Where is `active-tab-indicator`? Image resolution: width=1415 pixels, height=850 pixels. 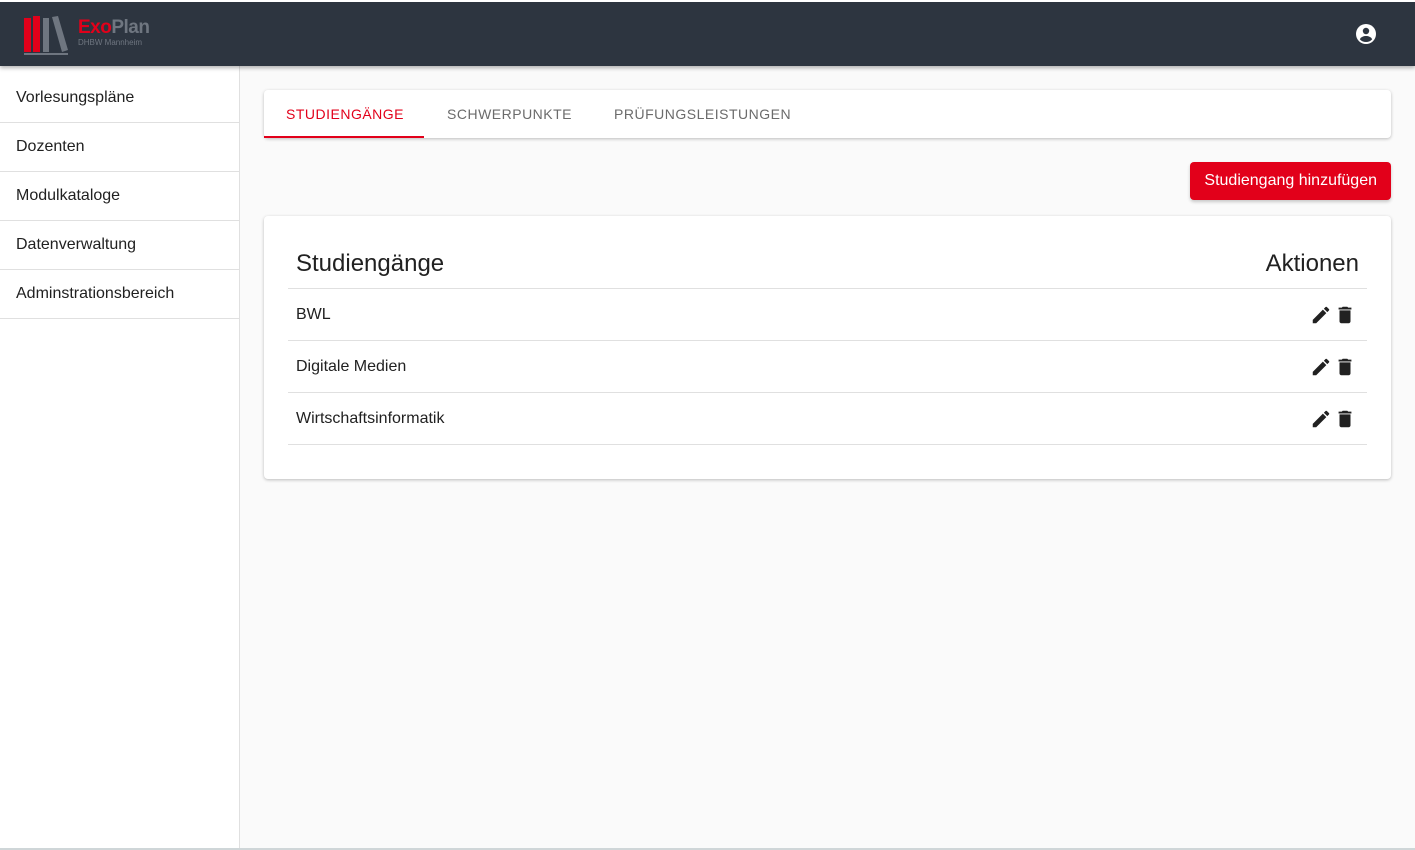
active-tab-indicator is located at coordinates (344, 137).